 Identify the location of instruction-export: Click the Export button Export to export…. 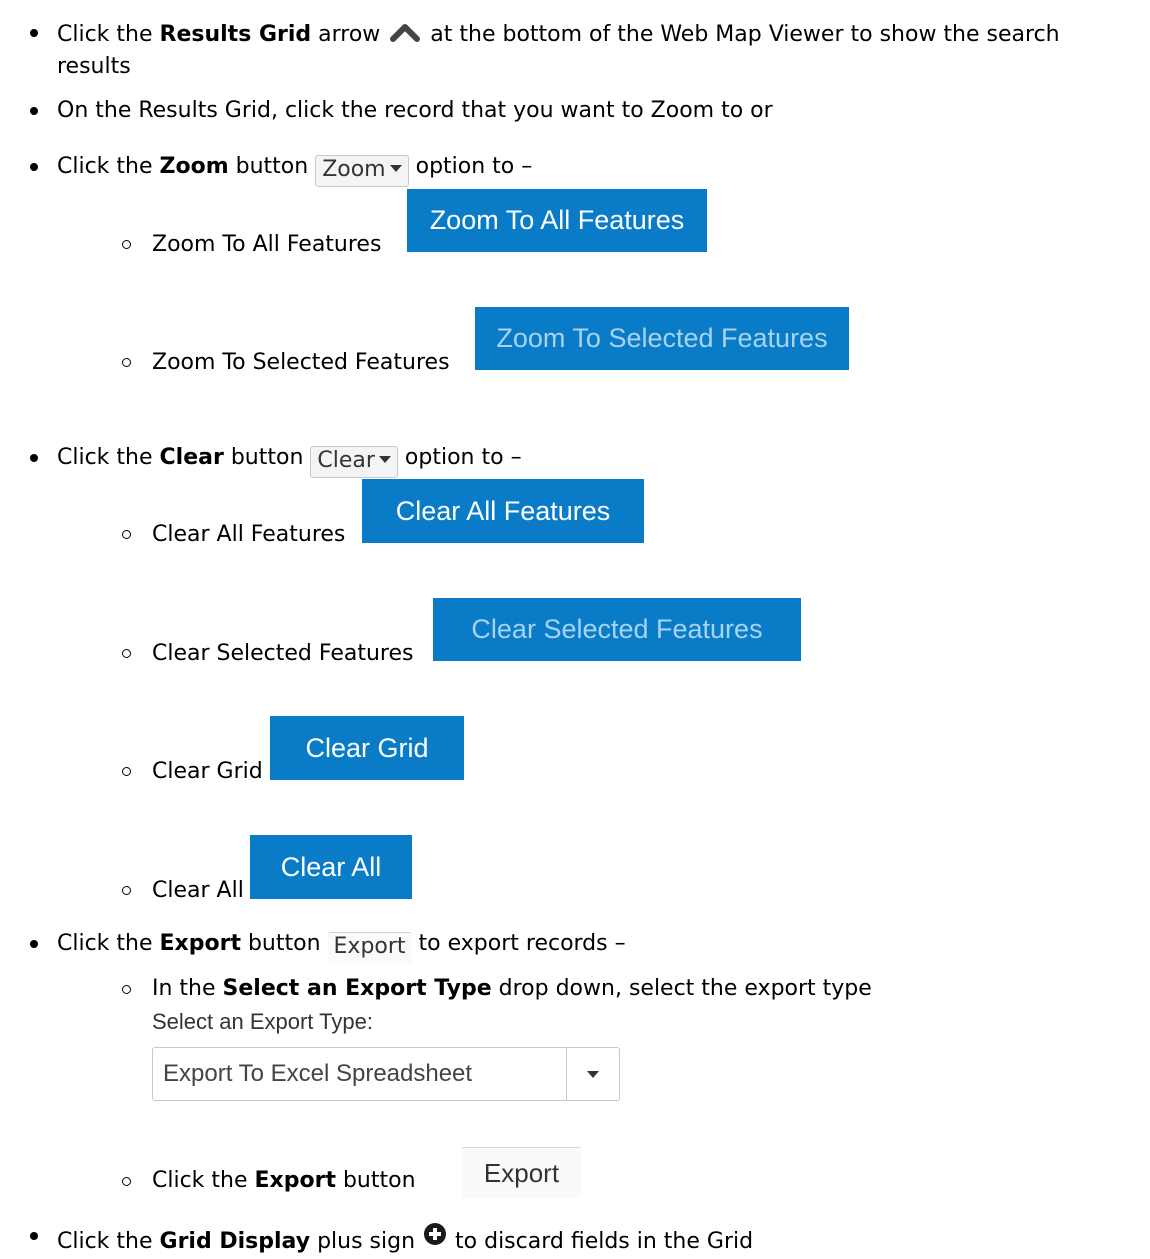
(341, 946).